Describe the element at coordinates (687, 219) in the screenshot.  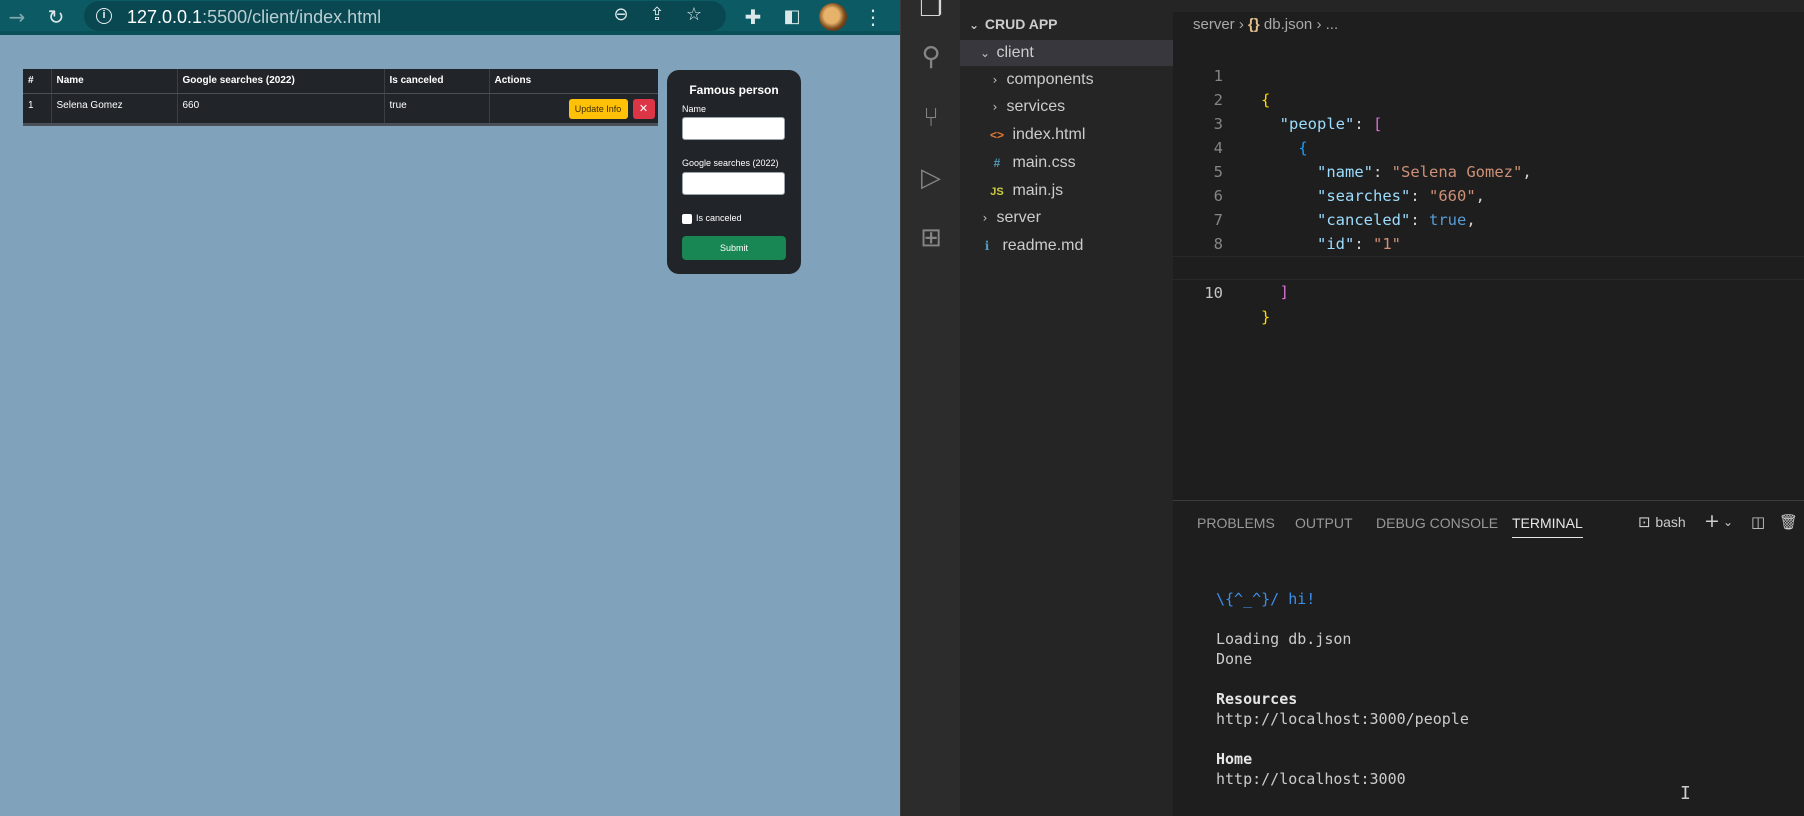
I see `canceled-checkbox` at that location.